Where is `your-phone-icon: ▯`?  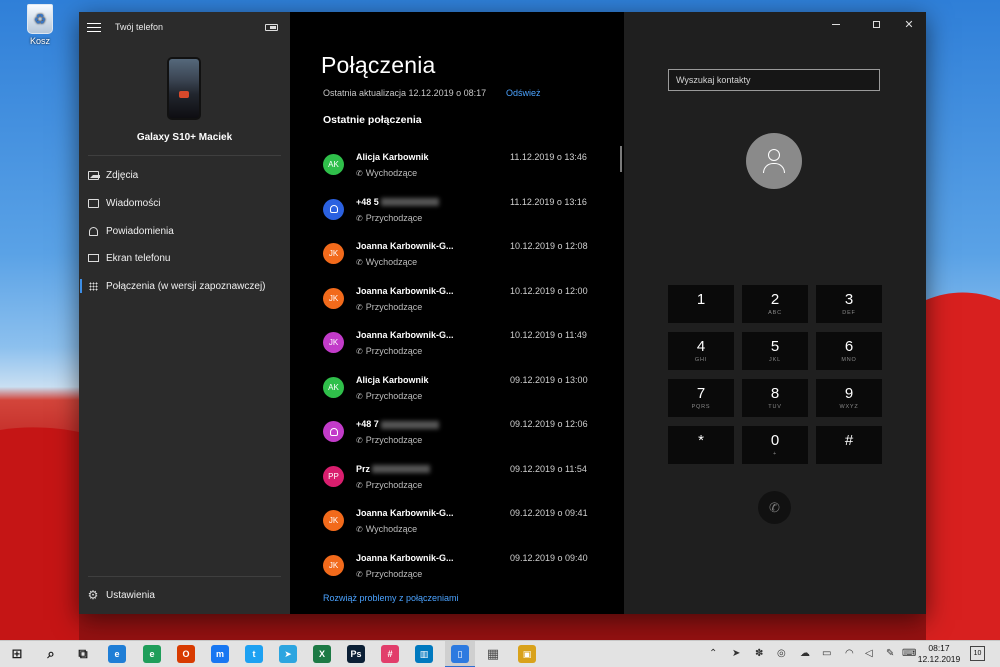 your-phone-icon: ▯ is located at coordinates (460, 654).